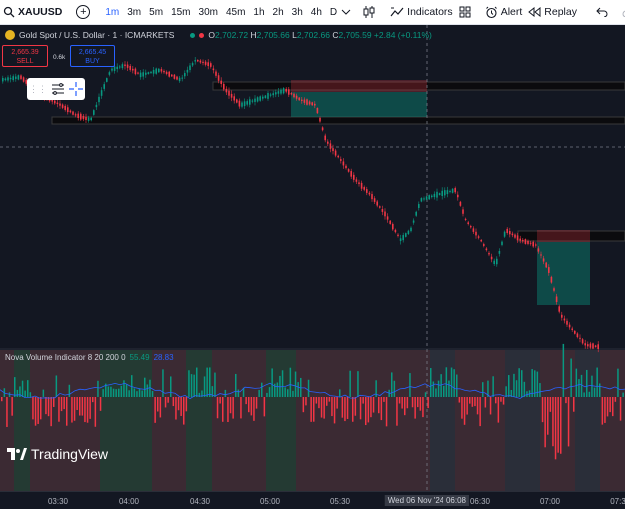 The height and width of the screenshot is (509, 625). Describe the element at coordinates (504, 12) in the screenshot. I see `alert-button: Alert` at that location.